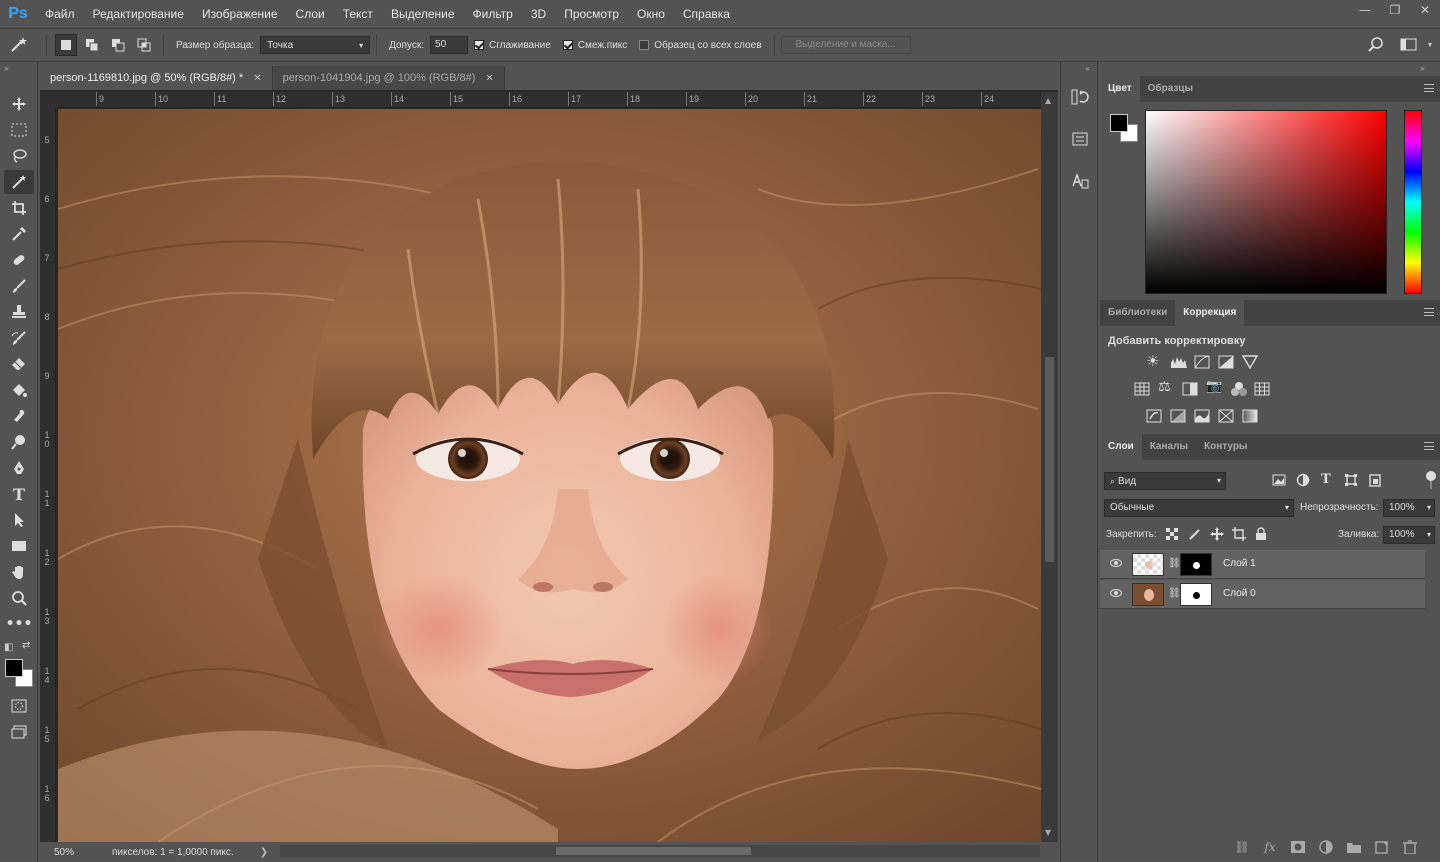 Image resolution: width=1440 pixels, height=862 pixels. What do you see at coordinates (19, 546) in the screenshot?
I see `rectangle-tool-icon` at bounding box center [19, 546].